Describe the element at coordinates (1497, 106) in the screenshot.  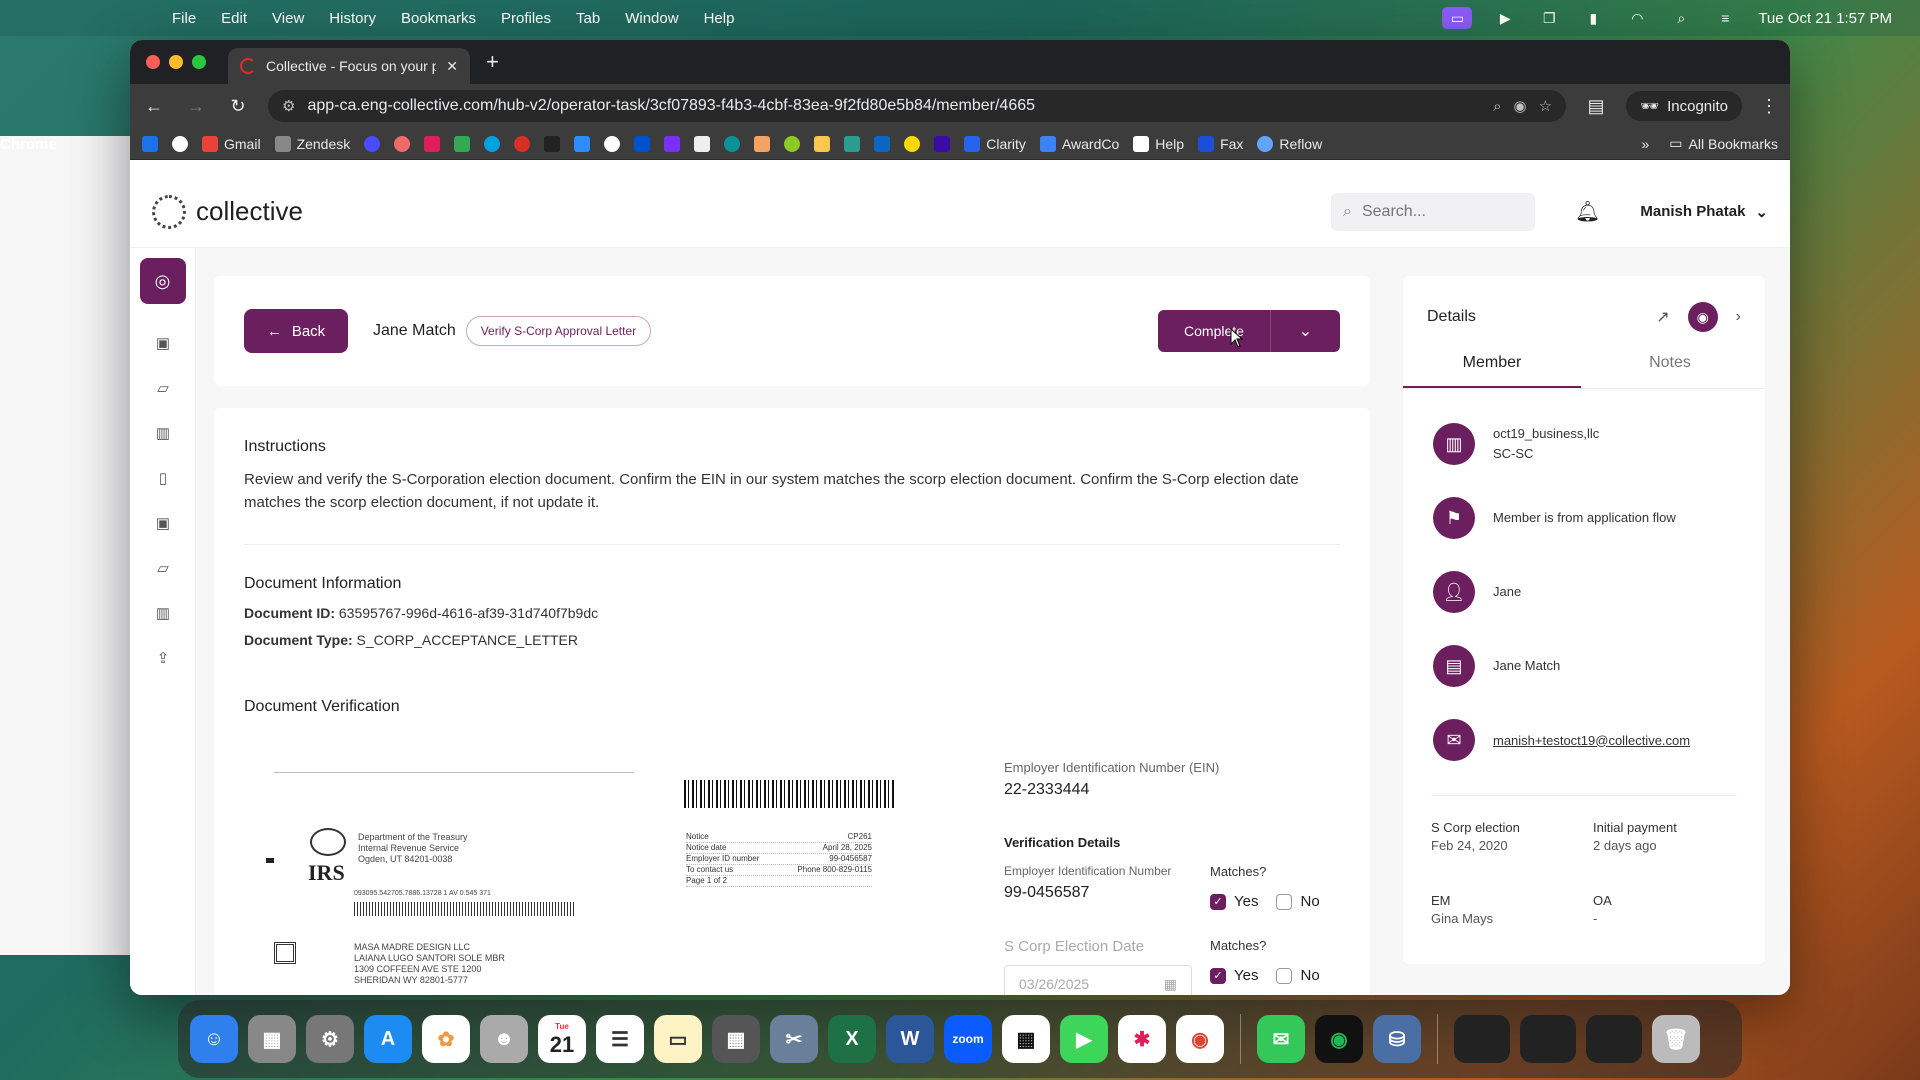
I see `zoom-icon: ⌕` at that location.